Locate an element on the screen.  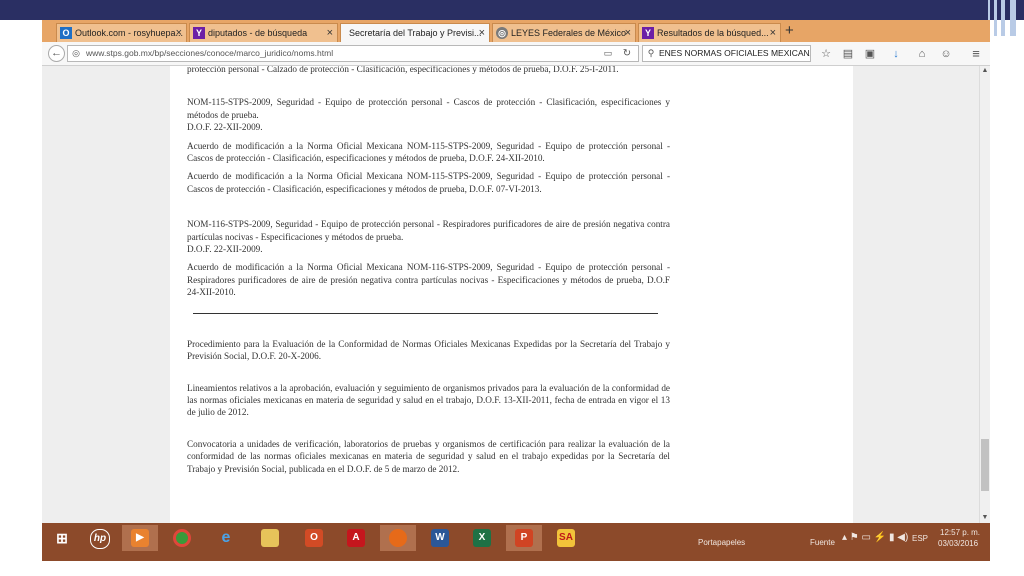
folder-icon is located at coordinates (270, 538).